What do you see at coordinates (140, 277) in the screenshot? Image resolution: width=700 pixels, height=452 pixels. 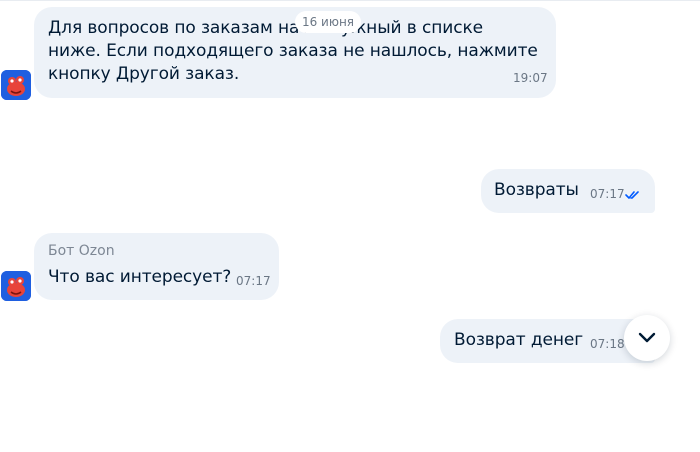 I see `message-text: Что вас интересует?` at bounding box center [140, 277].